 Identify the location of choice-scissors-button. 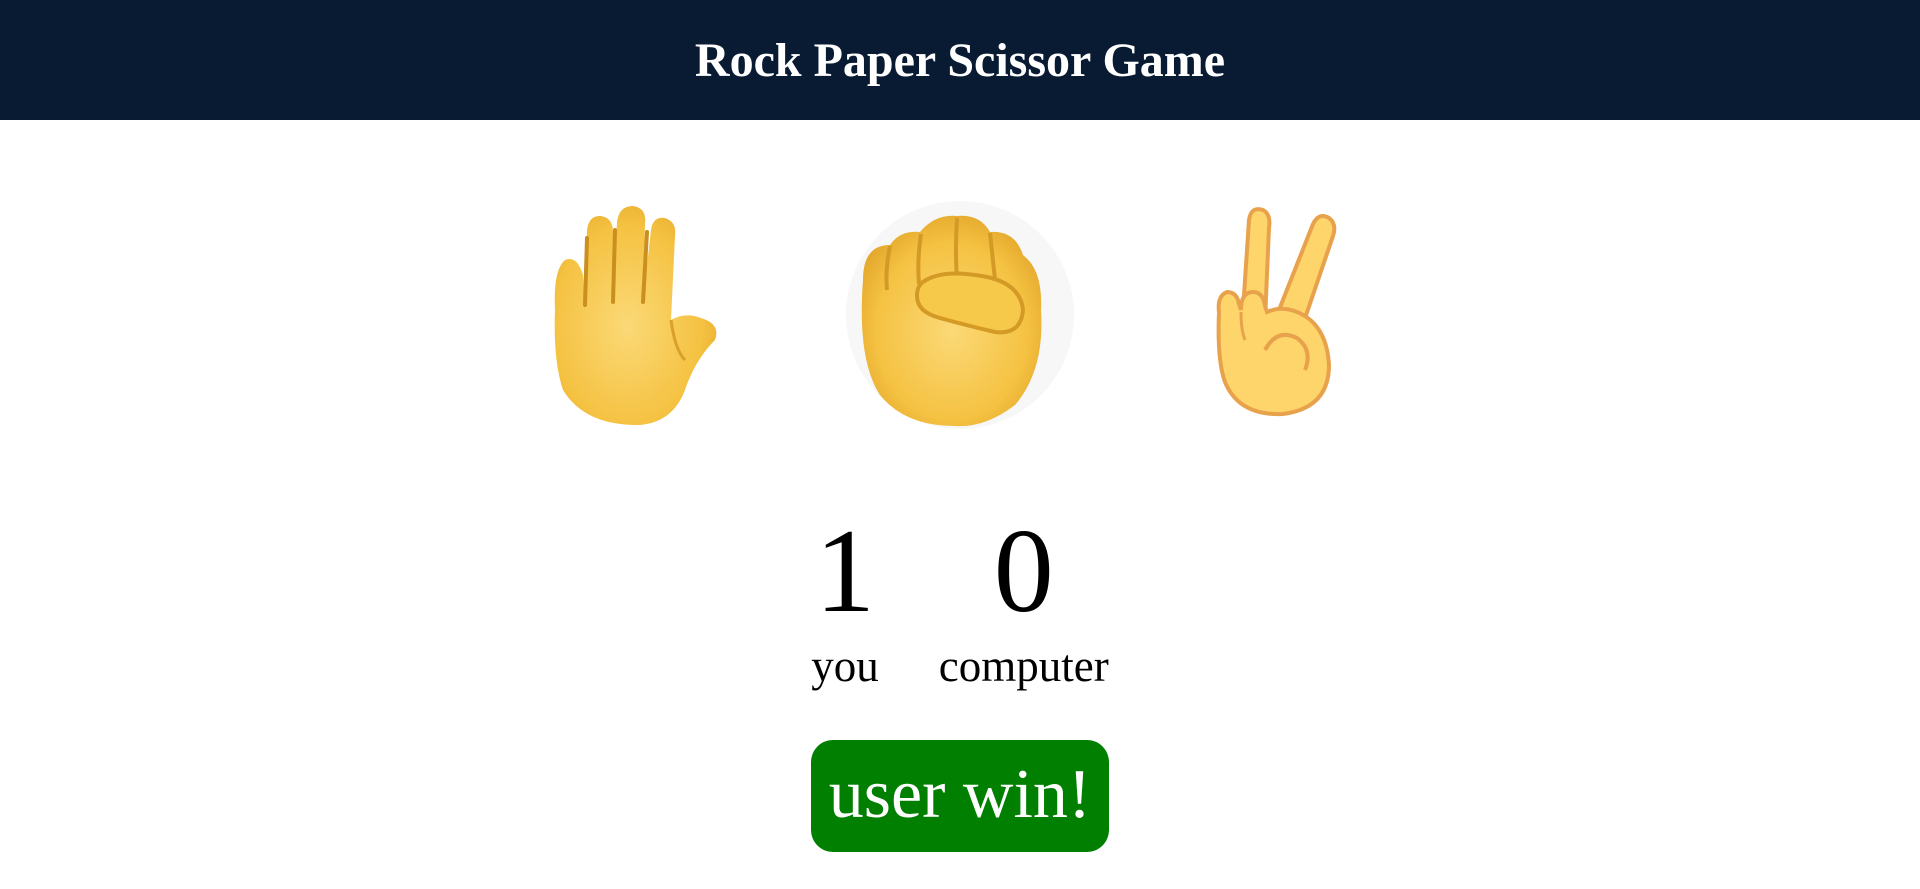
(1280, 315).